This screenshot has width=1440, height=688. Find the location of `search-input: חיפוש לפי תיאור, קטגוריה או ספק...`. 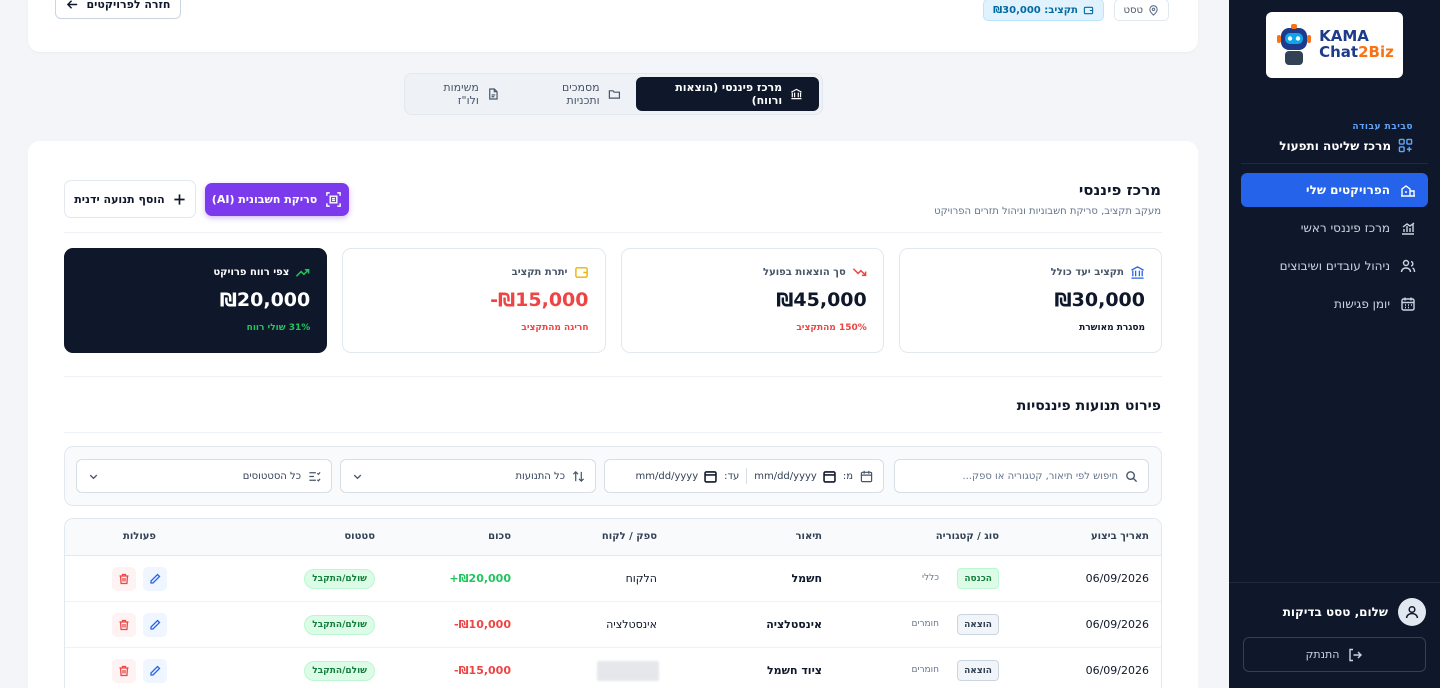

search-input: חיפוש לפי תיאור, קטגוריה או ספק... is located at coordinates (1021, 476).